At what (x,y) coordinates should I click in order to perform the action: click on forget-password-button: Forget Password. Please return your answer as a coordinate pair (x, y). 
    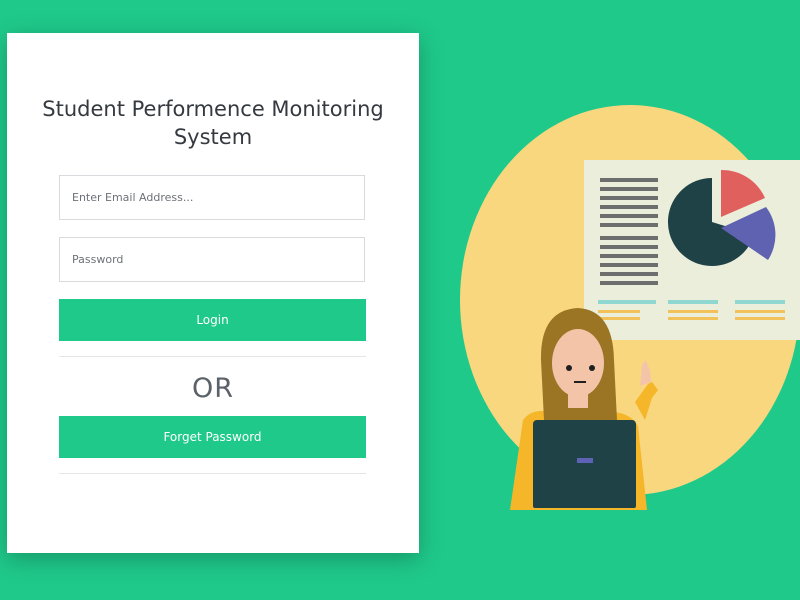
    Looking at the image, I should click on (212, 437).